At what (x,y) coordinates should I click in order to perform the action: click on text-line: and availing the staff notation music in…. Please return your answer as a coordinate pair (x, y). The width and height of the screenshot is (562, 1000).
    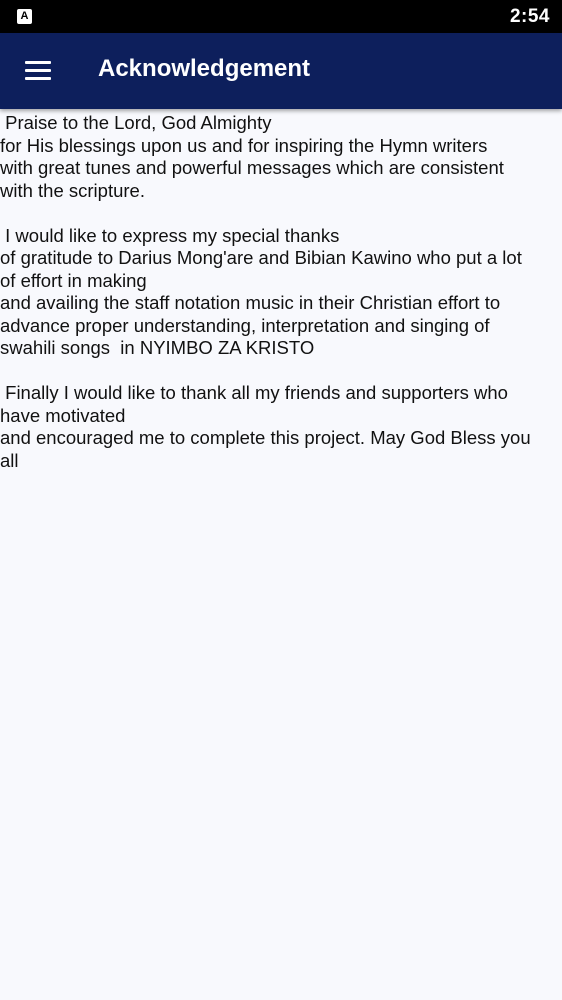
    Looking at the image, I should click on (250, 302).